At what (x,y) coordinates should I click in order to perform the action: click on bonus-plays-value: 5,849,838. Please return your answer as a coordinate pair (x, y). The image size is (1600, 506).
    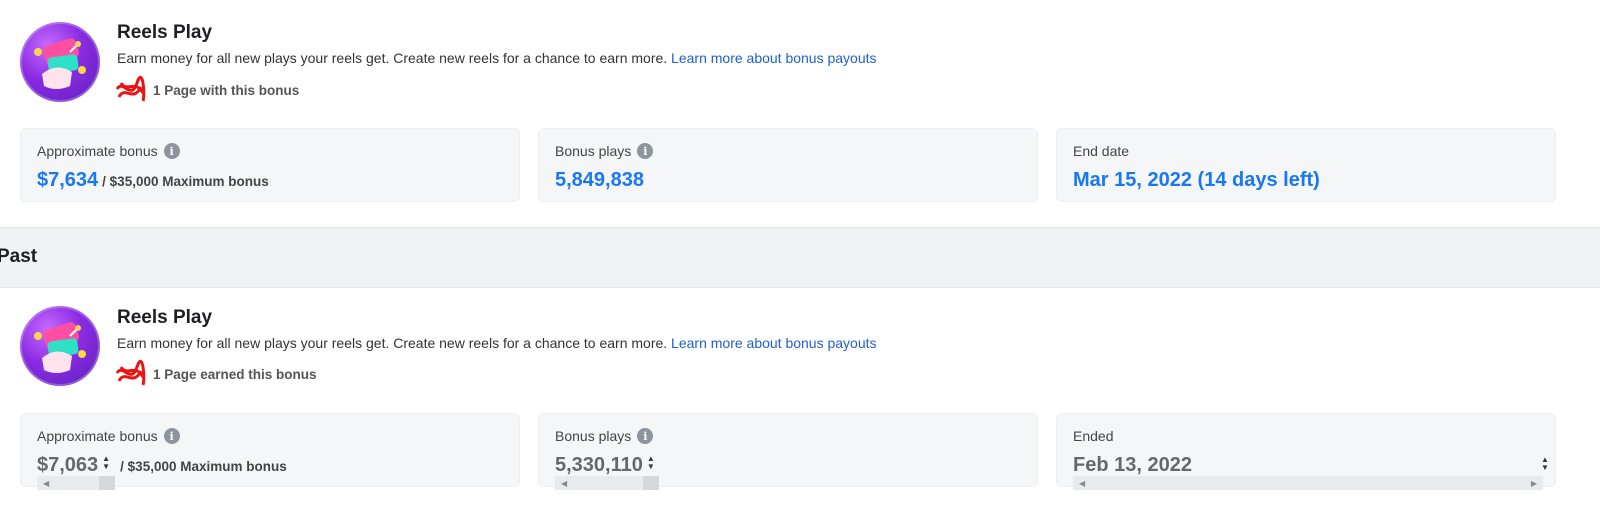
    Looking at the image, I should click on (599, 180).